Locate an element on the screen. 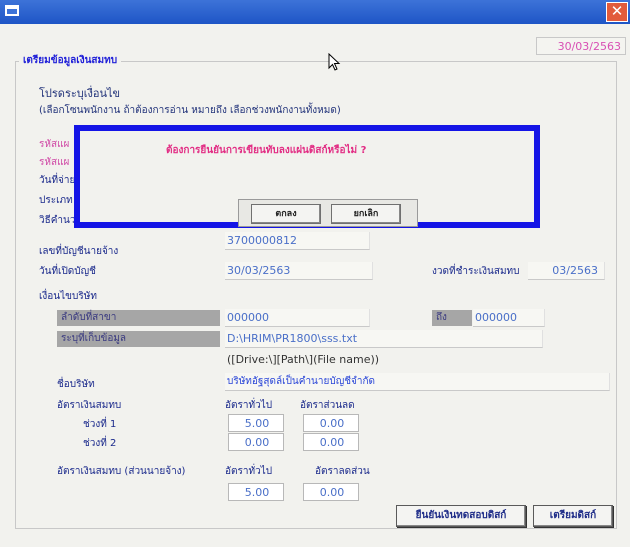  period-2-label: ช่วงที่ 2 is located at coordinates (100, 443).